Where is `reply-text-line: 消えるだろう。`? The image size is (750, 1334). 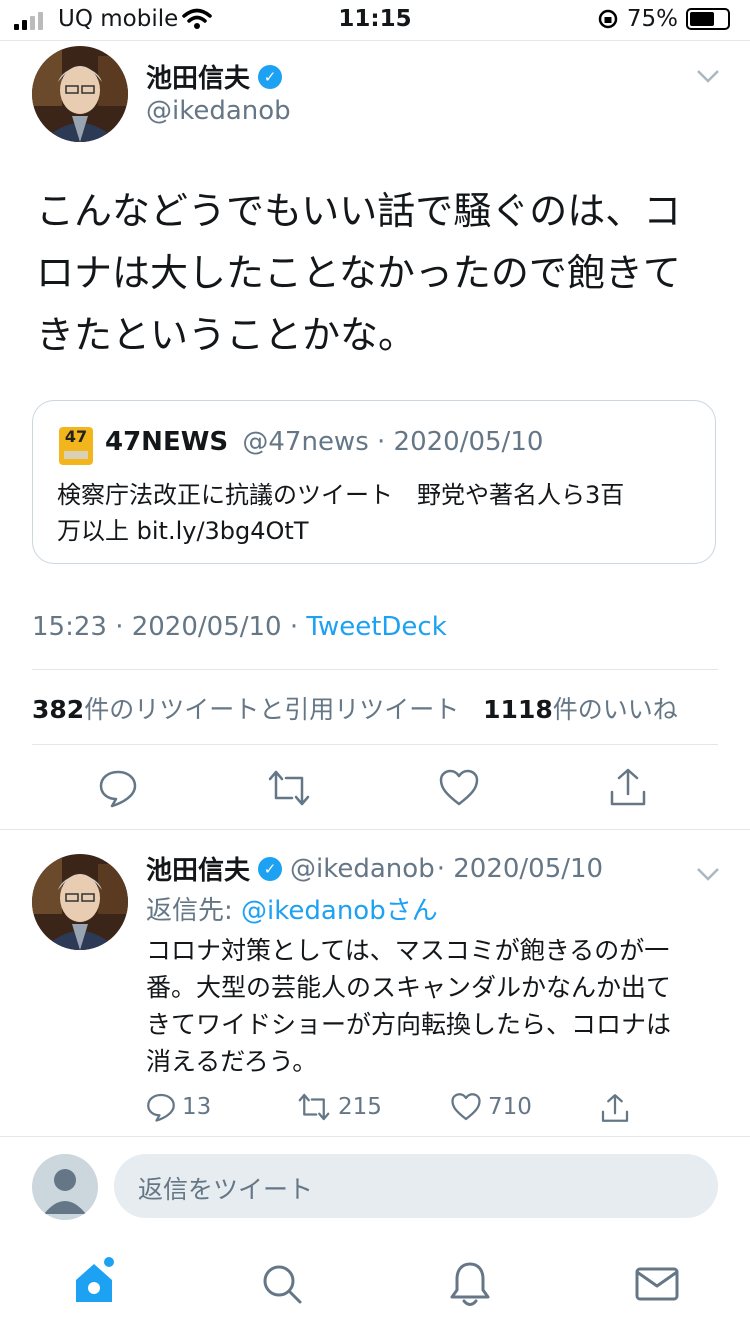 reply-text-line: 消えるだろう。 is located at coordinates (232, 1061).